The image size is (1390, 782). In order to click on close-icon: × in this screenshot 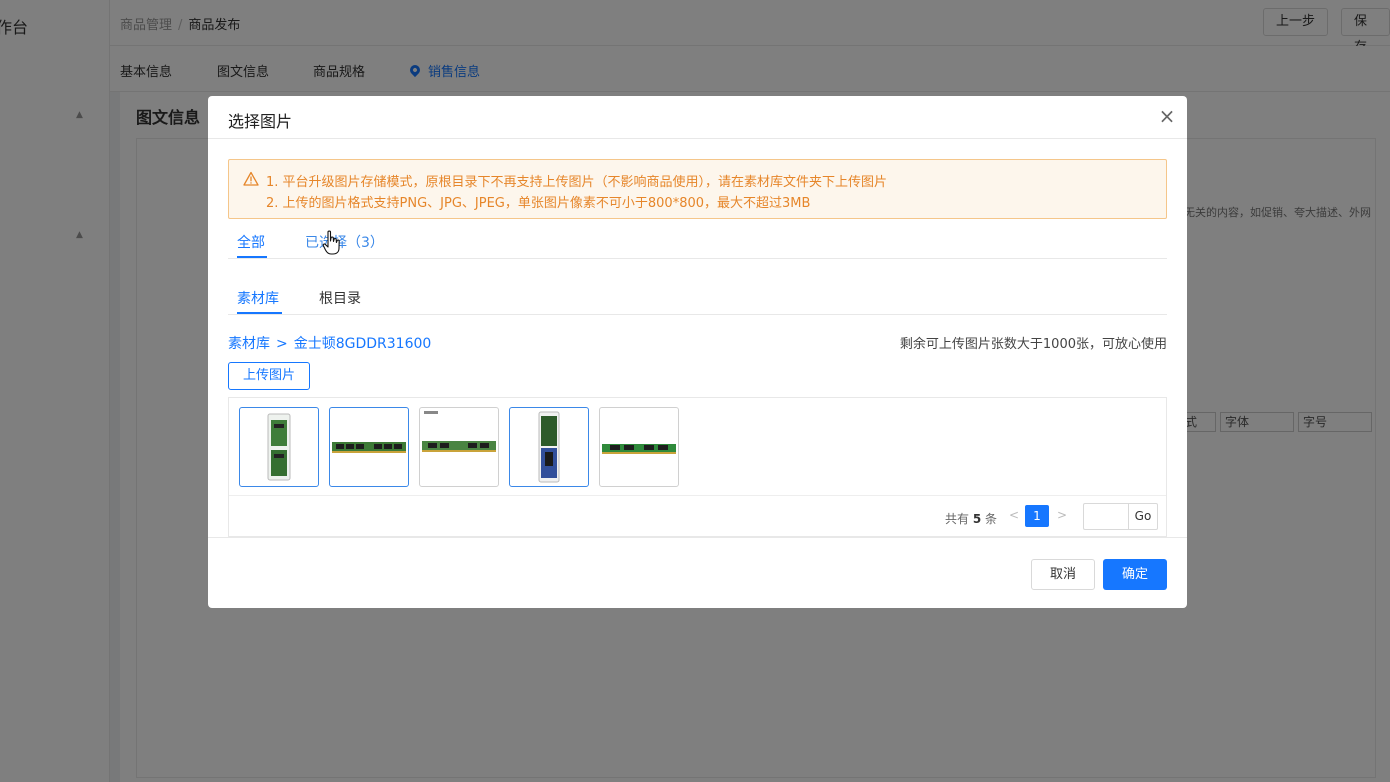, I will do `click(1167, 116)`.